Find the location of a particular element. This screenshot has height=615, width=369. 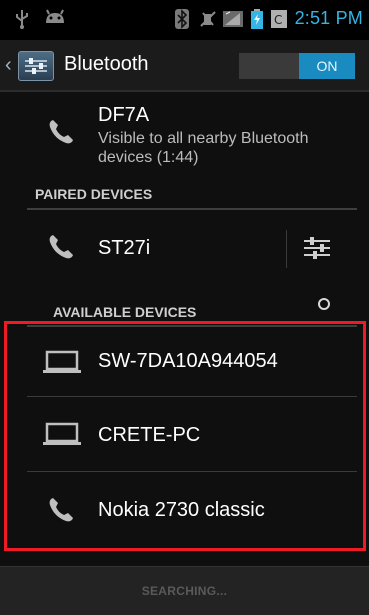

this-device-name: DF7A is located at coordinates (124, 115).